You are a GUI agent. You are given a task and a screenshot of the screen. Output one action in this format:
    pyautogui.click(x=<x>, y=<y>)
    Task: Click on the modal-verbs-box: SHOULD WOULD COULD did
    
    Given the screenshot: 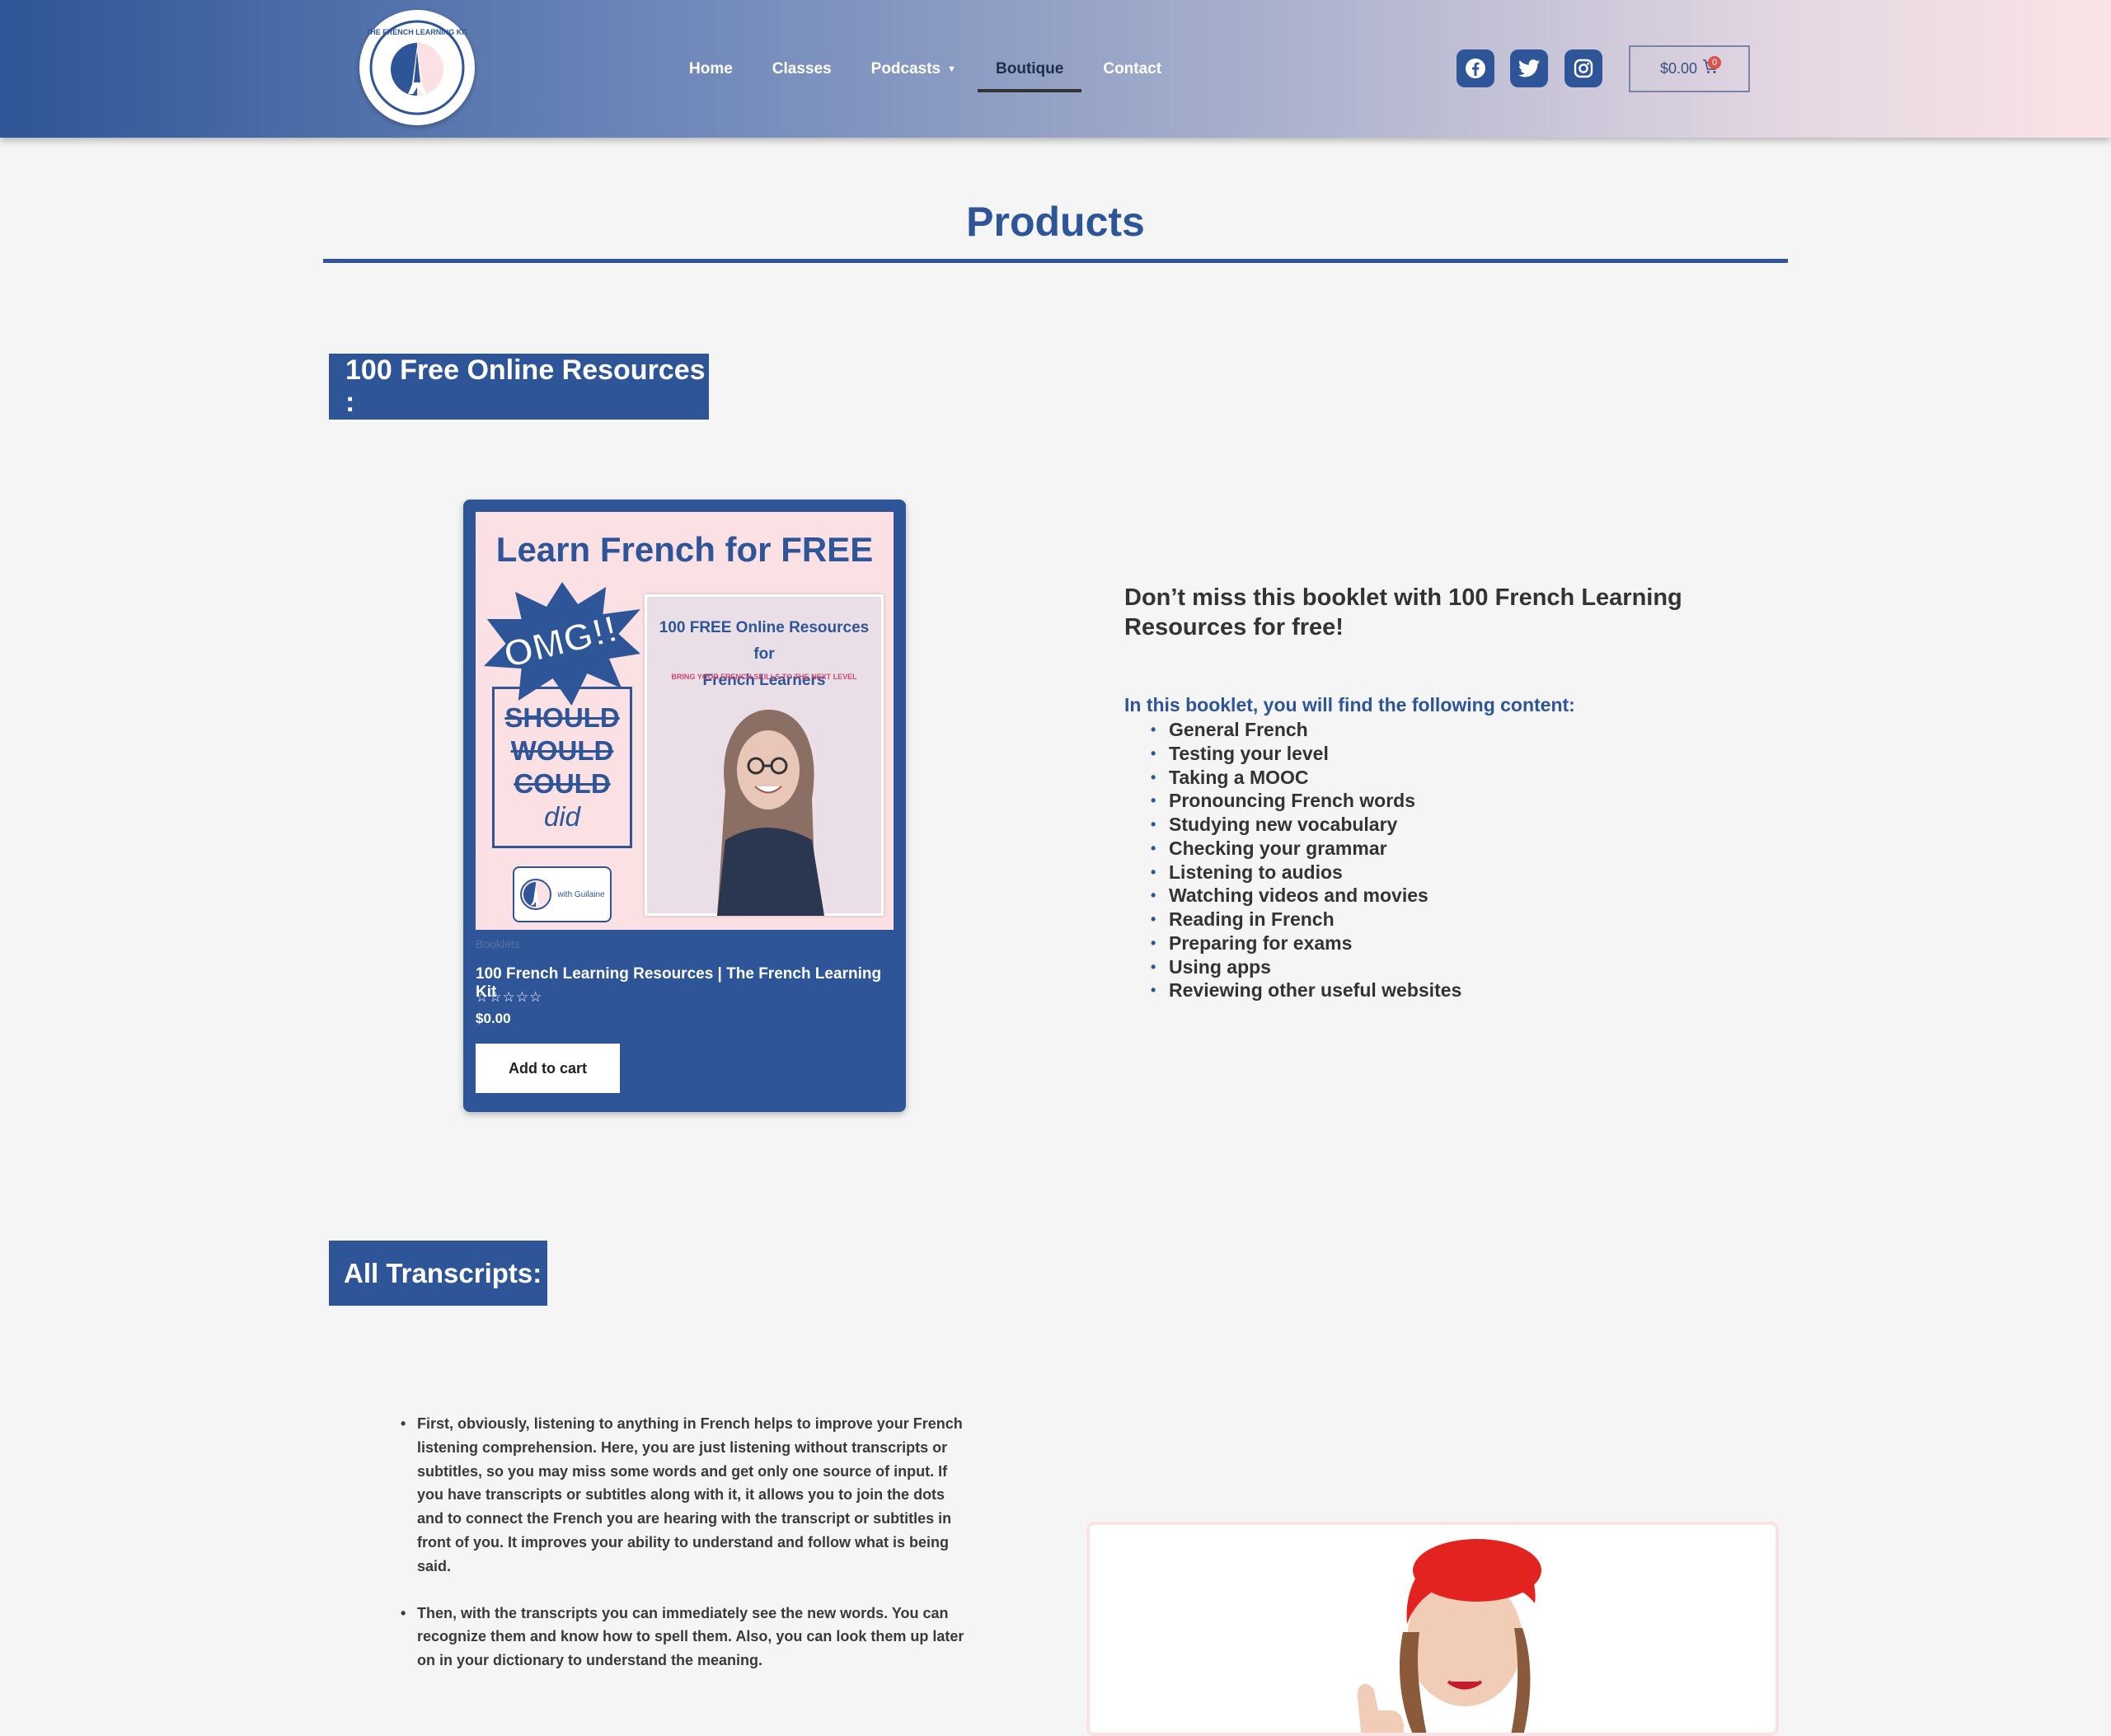 What is the action you would take?
    pyautogui.click(x=562, y=767)
    